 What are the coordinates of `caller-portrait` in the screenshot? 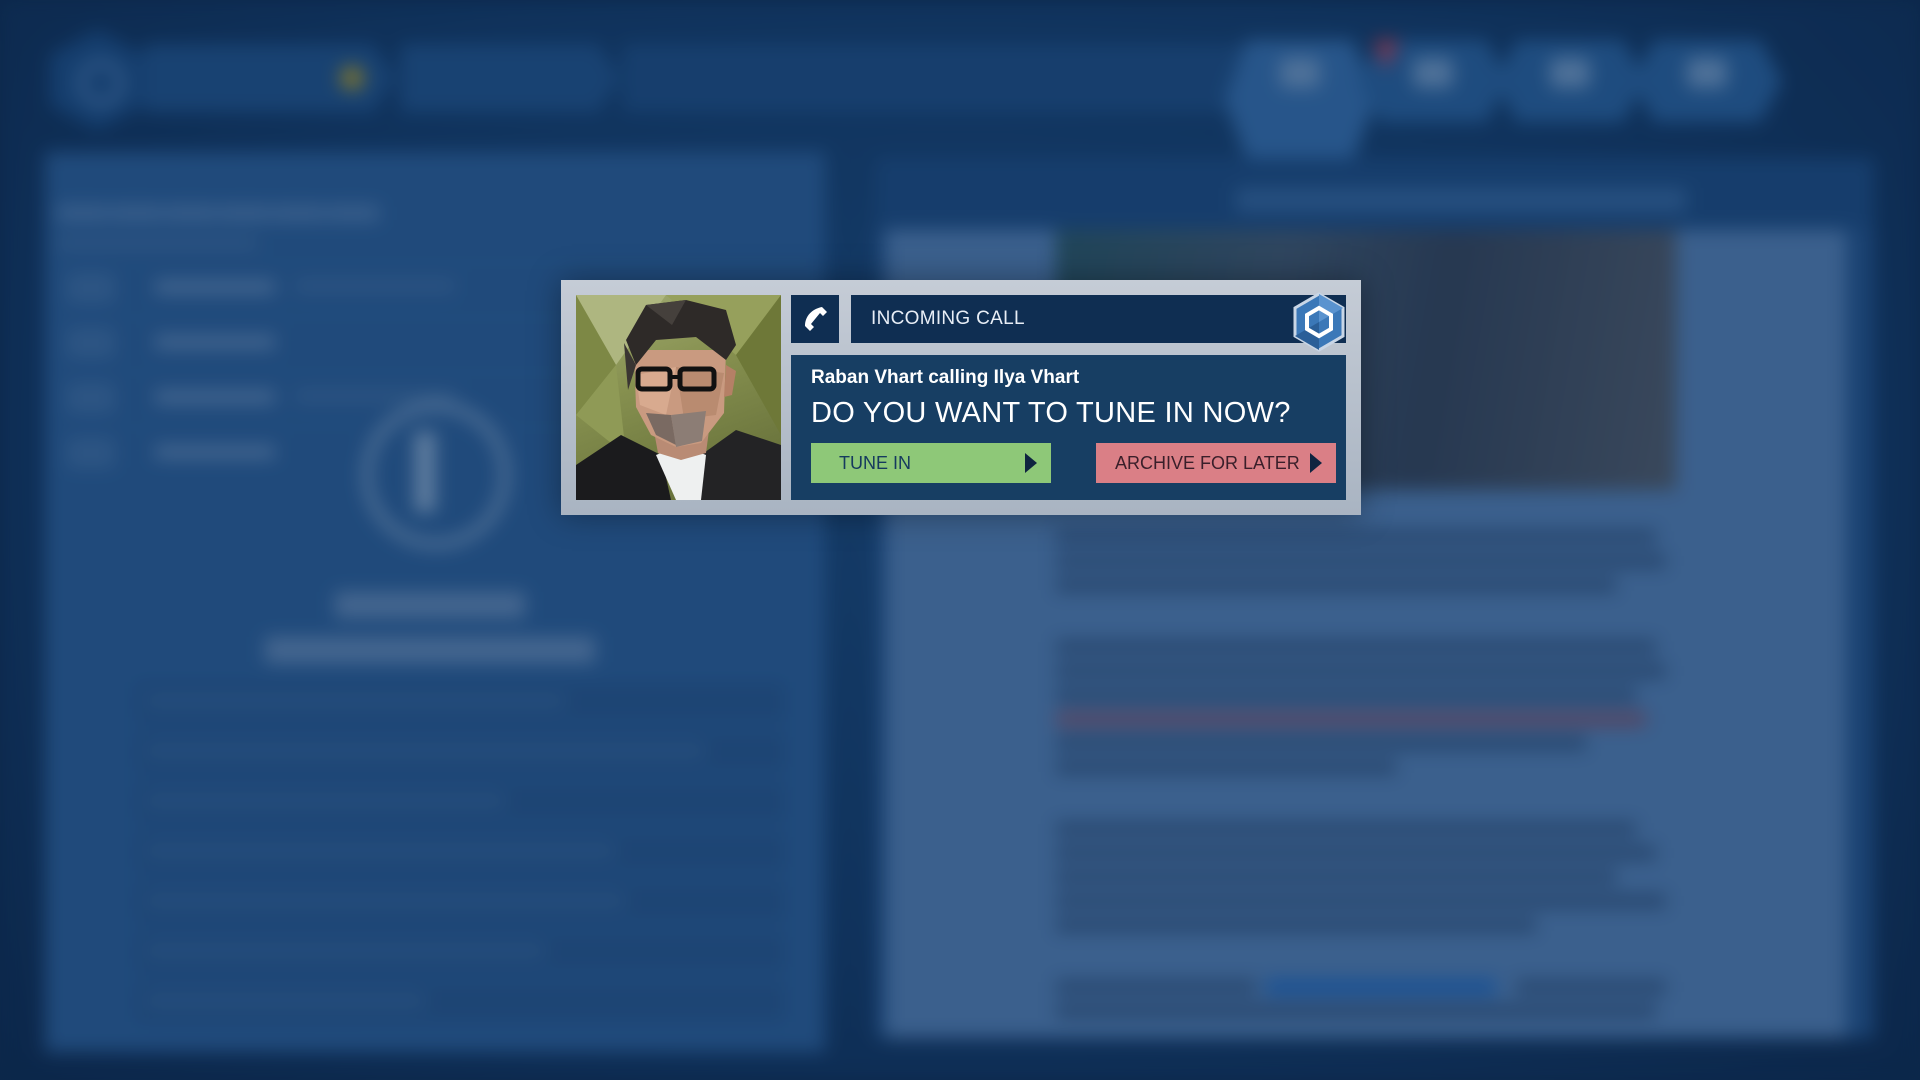 It's located at (678, 397).